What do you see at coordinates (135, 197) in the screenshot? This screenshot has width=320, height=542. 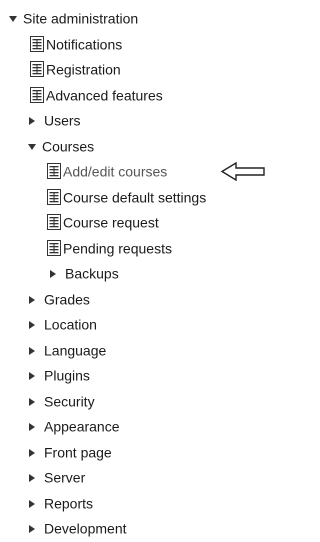 I see `tree-item-label: Course default settings` at bounding box center [135, 197].